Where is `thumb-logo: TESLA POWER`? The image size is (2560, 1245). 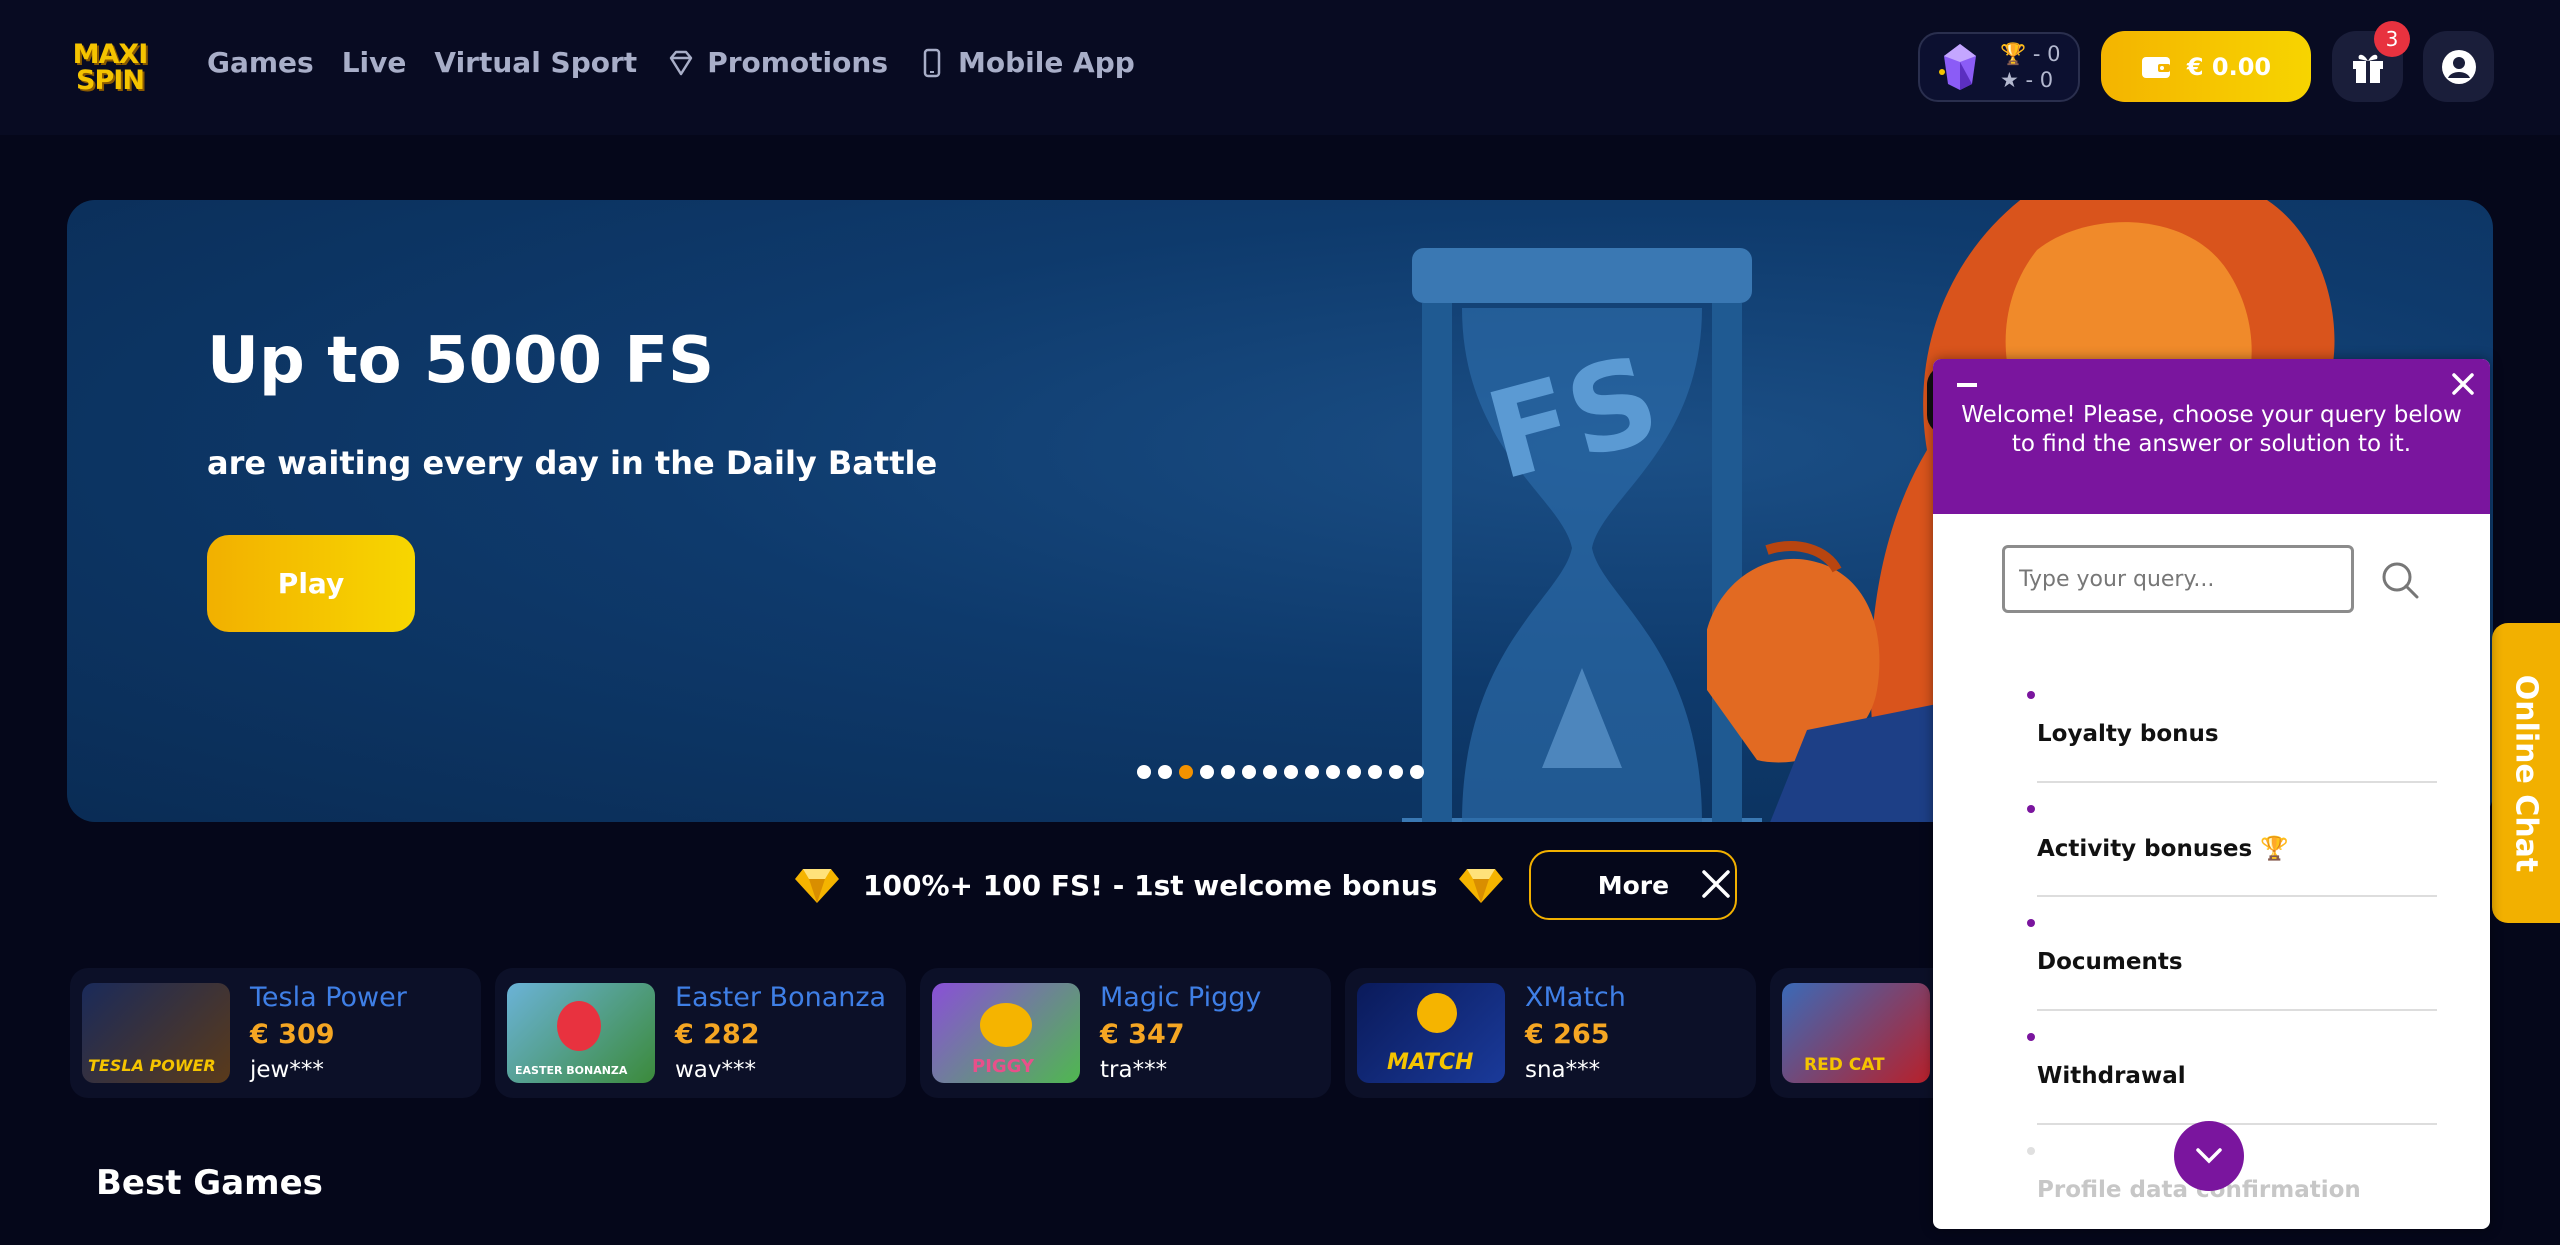 thumb-logo: TESLA POWER is located at coordinates (152, 1065).